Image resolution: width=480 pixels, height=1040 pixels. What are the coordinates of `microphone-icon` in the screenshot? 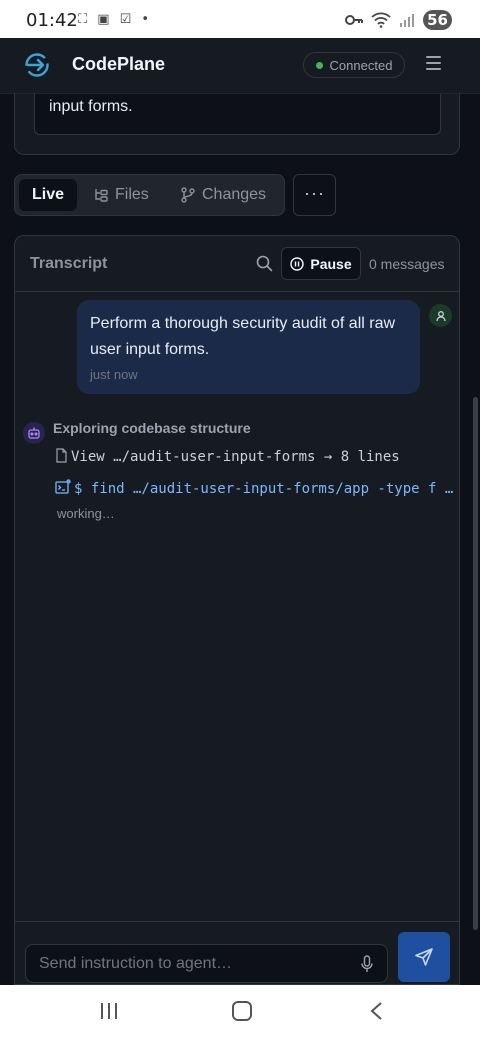 It's located at (367, 964).